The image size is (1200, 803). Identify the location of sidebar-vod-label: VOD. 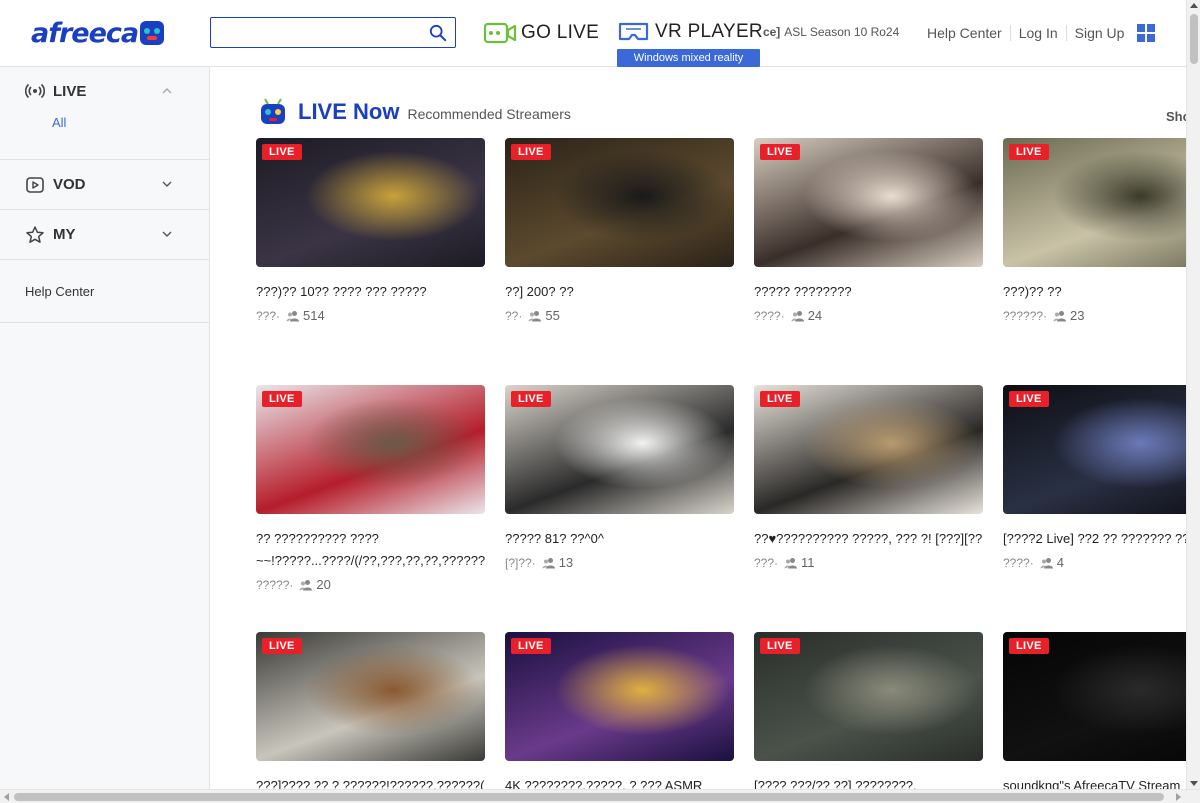
(69, 184).